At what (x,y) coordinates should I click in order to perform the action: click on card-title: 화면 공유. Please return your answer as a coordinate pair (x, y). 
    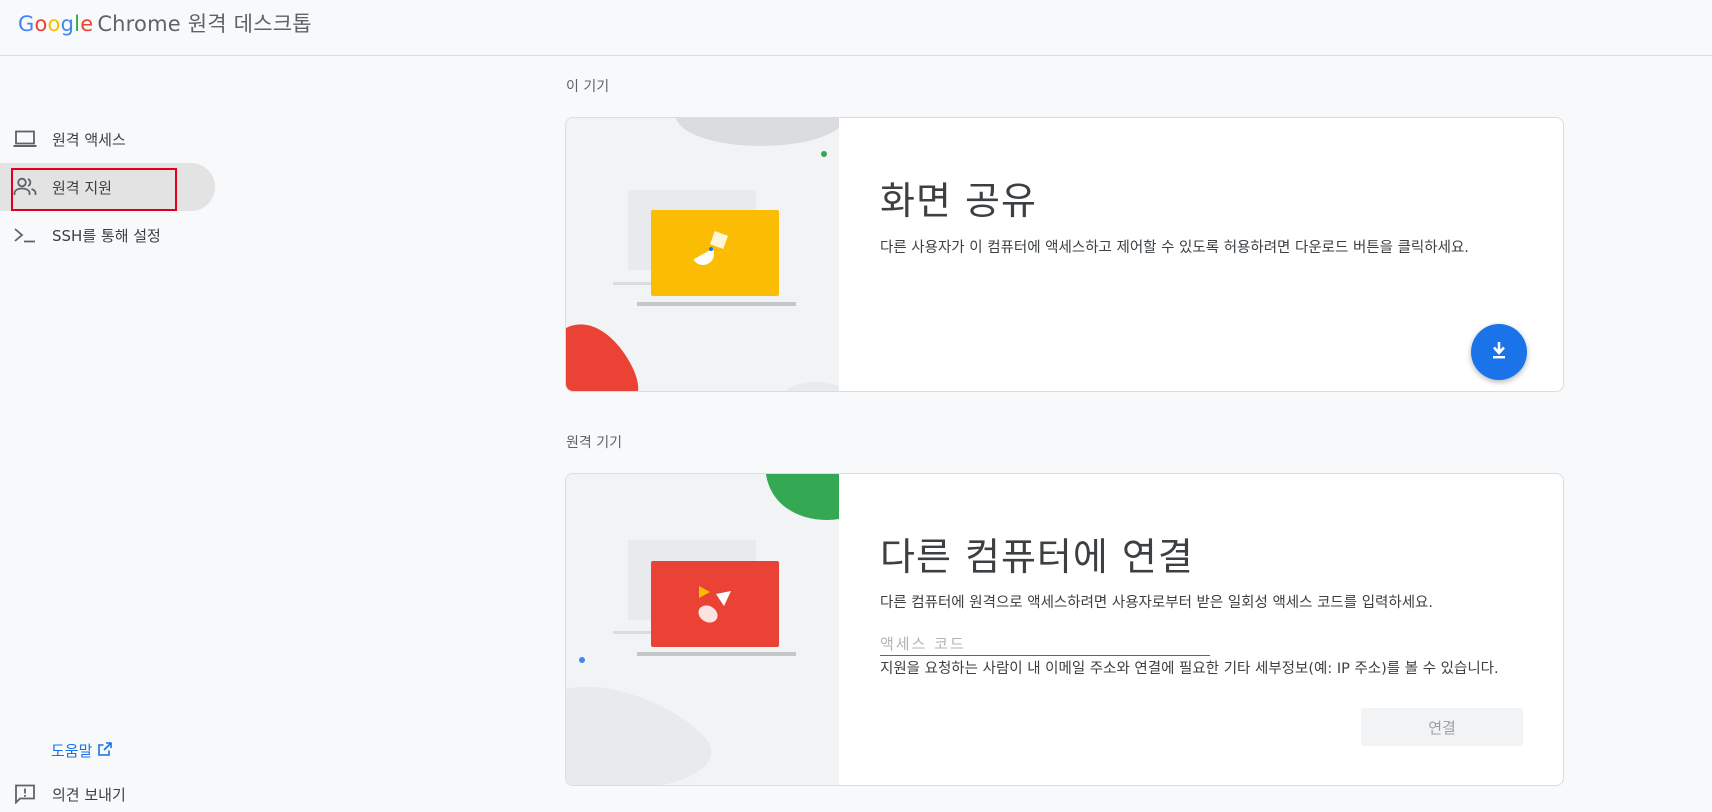
    Looking at the image, I should click on (958, 201).